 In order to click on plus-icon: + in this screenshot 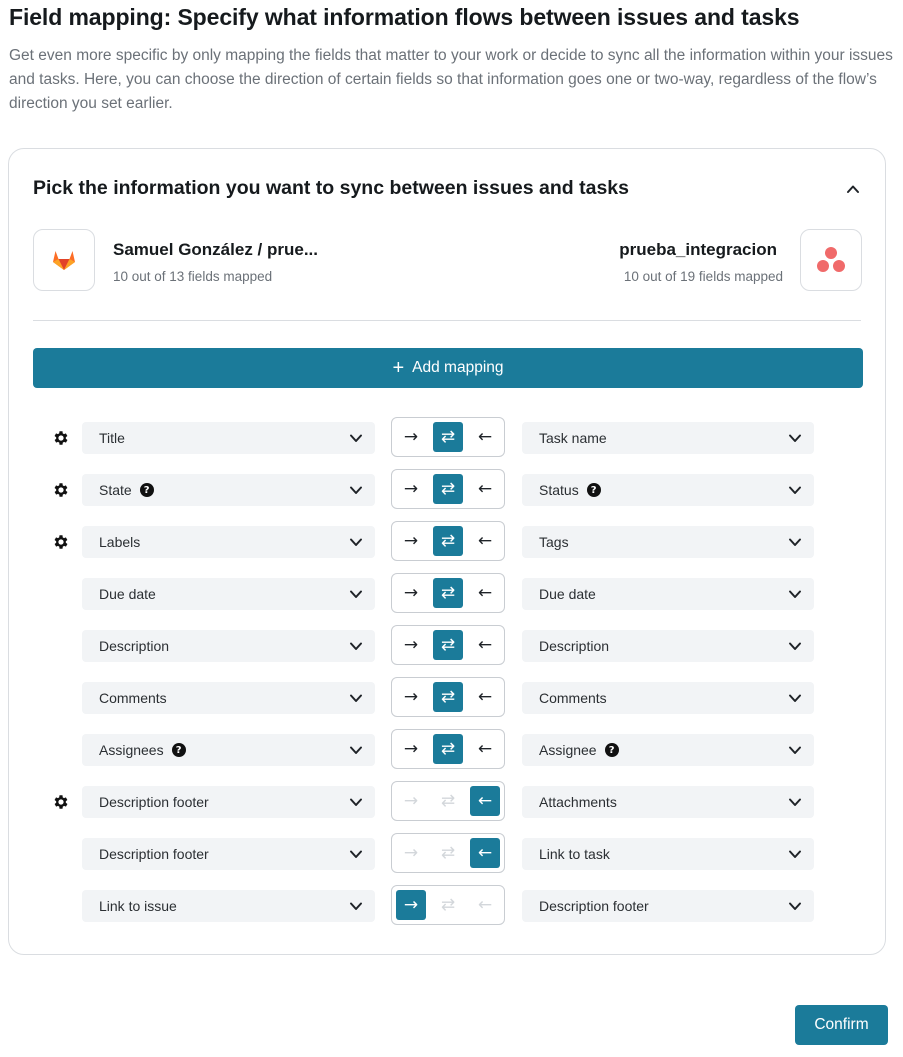, I will do `click(398, 368)`.